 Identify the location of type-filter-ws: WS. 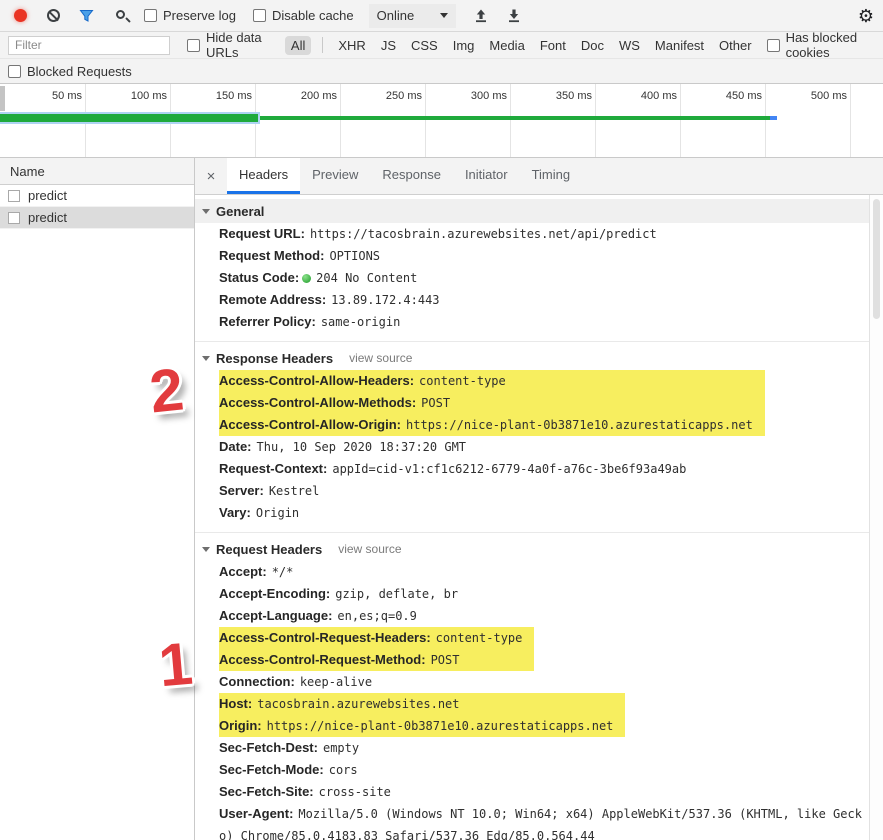
(629, 45).